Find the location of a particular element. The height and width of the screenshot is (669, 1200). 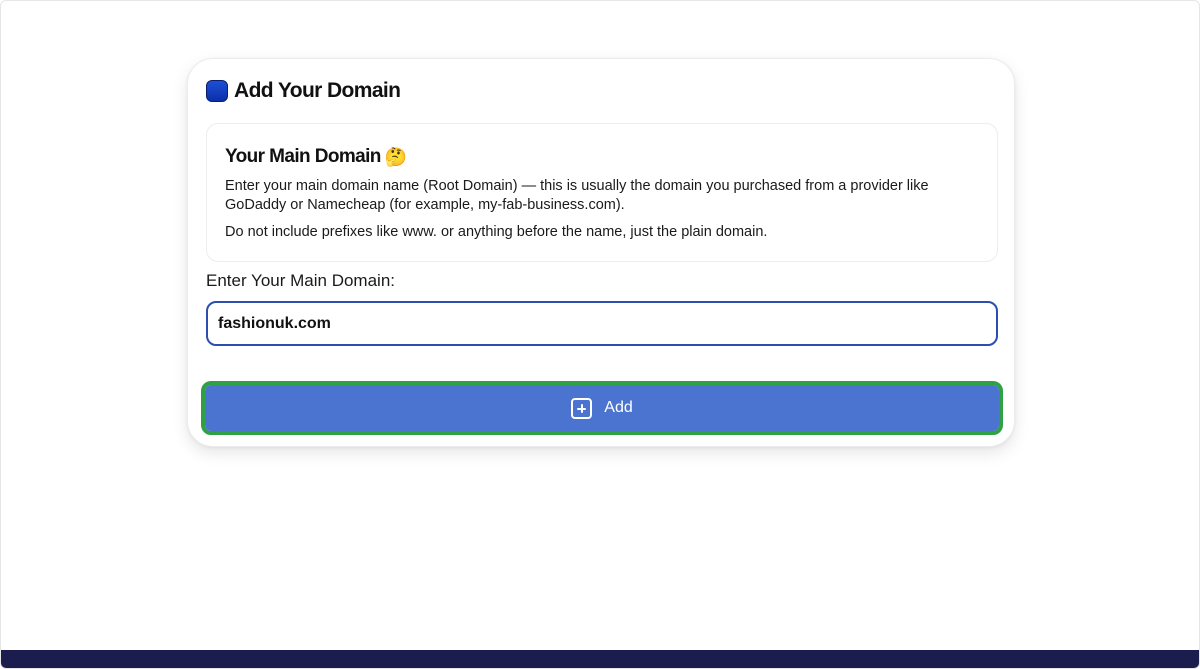

info-title-row: Your Main Domain 🤔 is located at coordinates (602, 157).